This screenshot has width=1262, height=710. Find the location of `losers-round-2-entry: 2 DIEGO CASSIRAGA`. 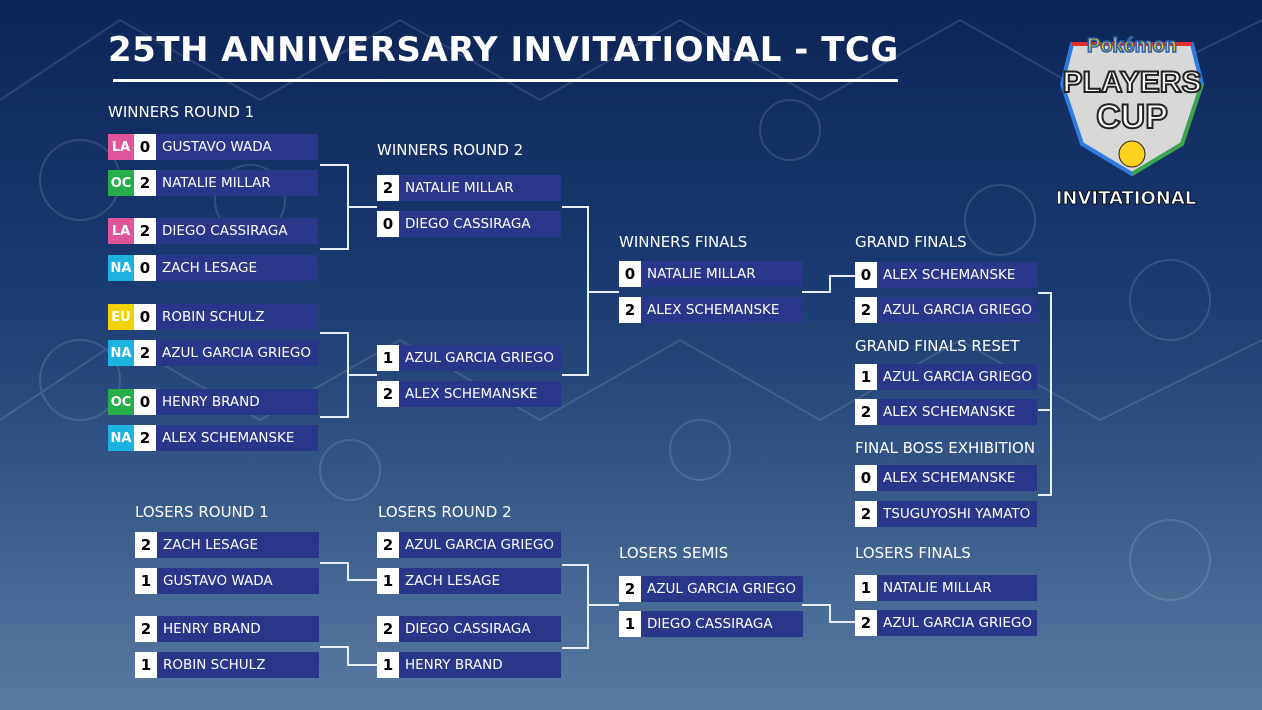

losers-round-2-entry: 2 DIEGO CASSIRAGA is located at coordinates (469, 629).